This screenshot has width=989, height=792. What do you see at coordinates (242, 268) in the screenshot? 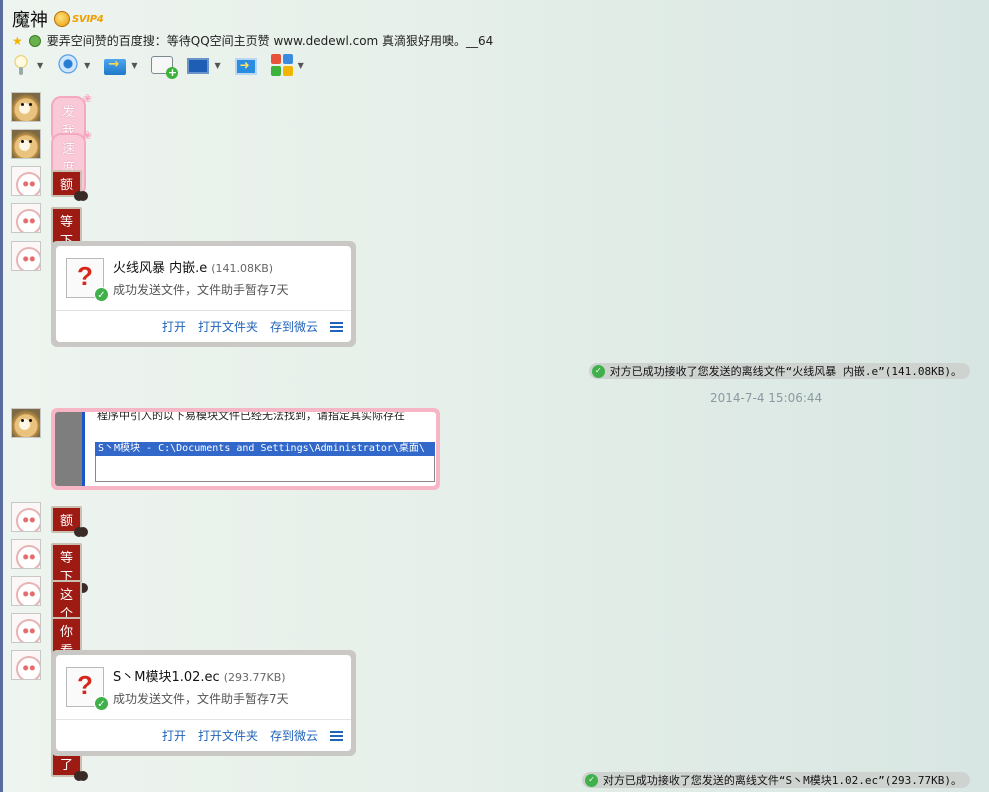
I see `file-size: (141.08KB)` at bounding box center [242, 268].